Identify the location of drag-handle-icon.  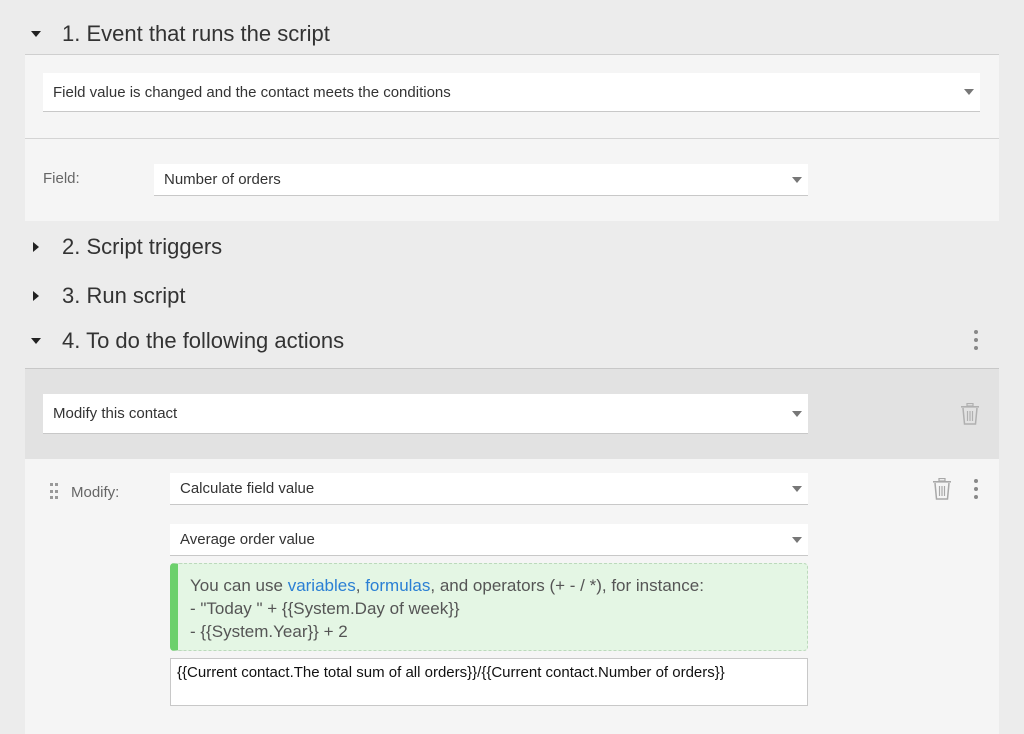
(54, 492).